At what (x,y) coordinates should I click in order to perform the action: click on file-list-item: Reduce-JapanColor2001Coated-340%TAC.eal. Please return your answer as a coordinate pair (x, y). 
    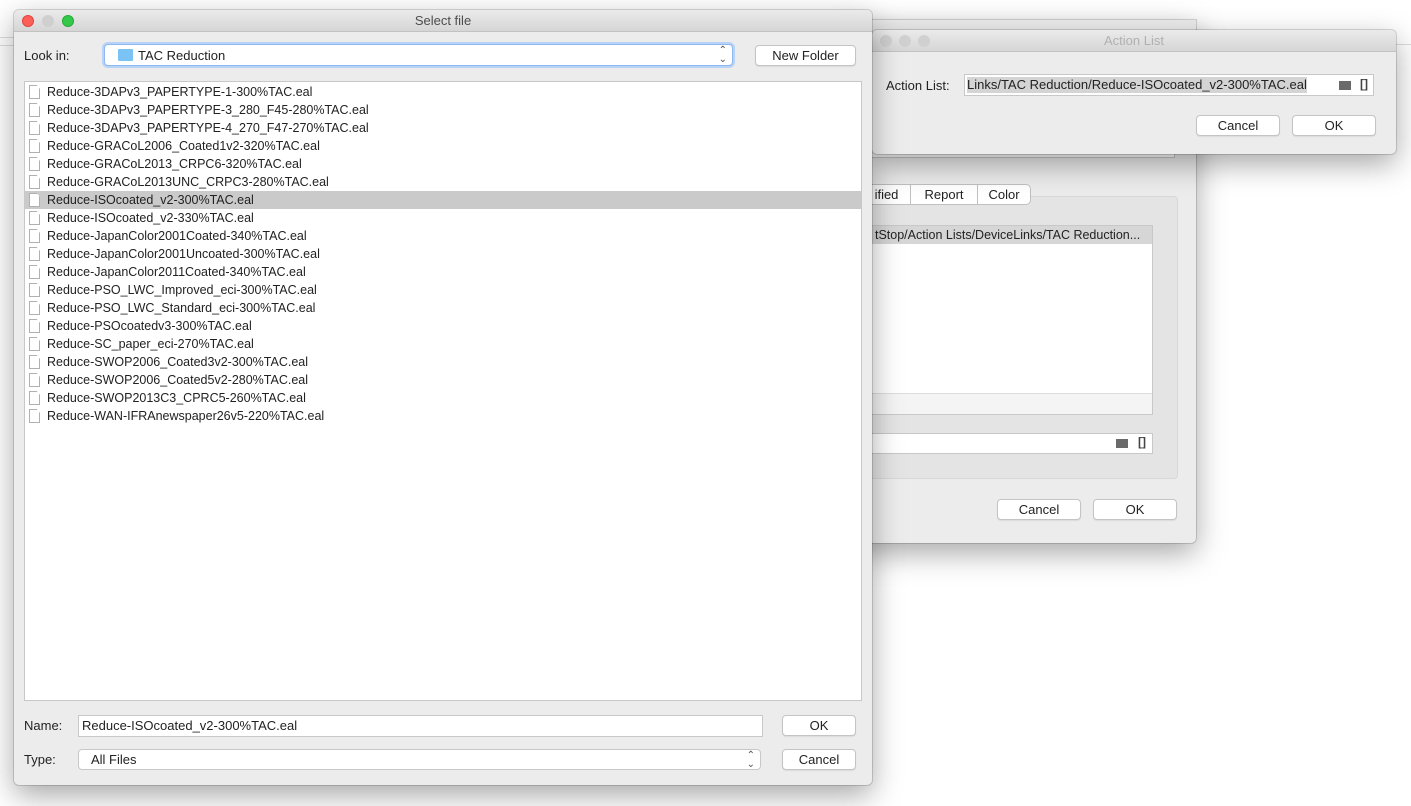
    Looking at the image, I should click on (443, 236).